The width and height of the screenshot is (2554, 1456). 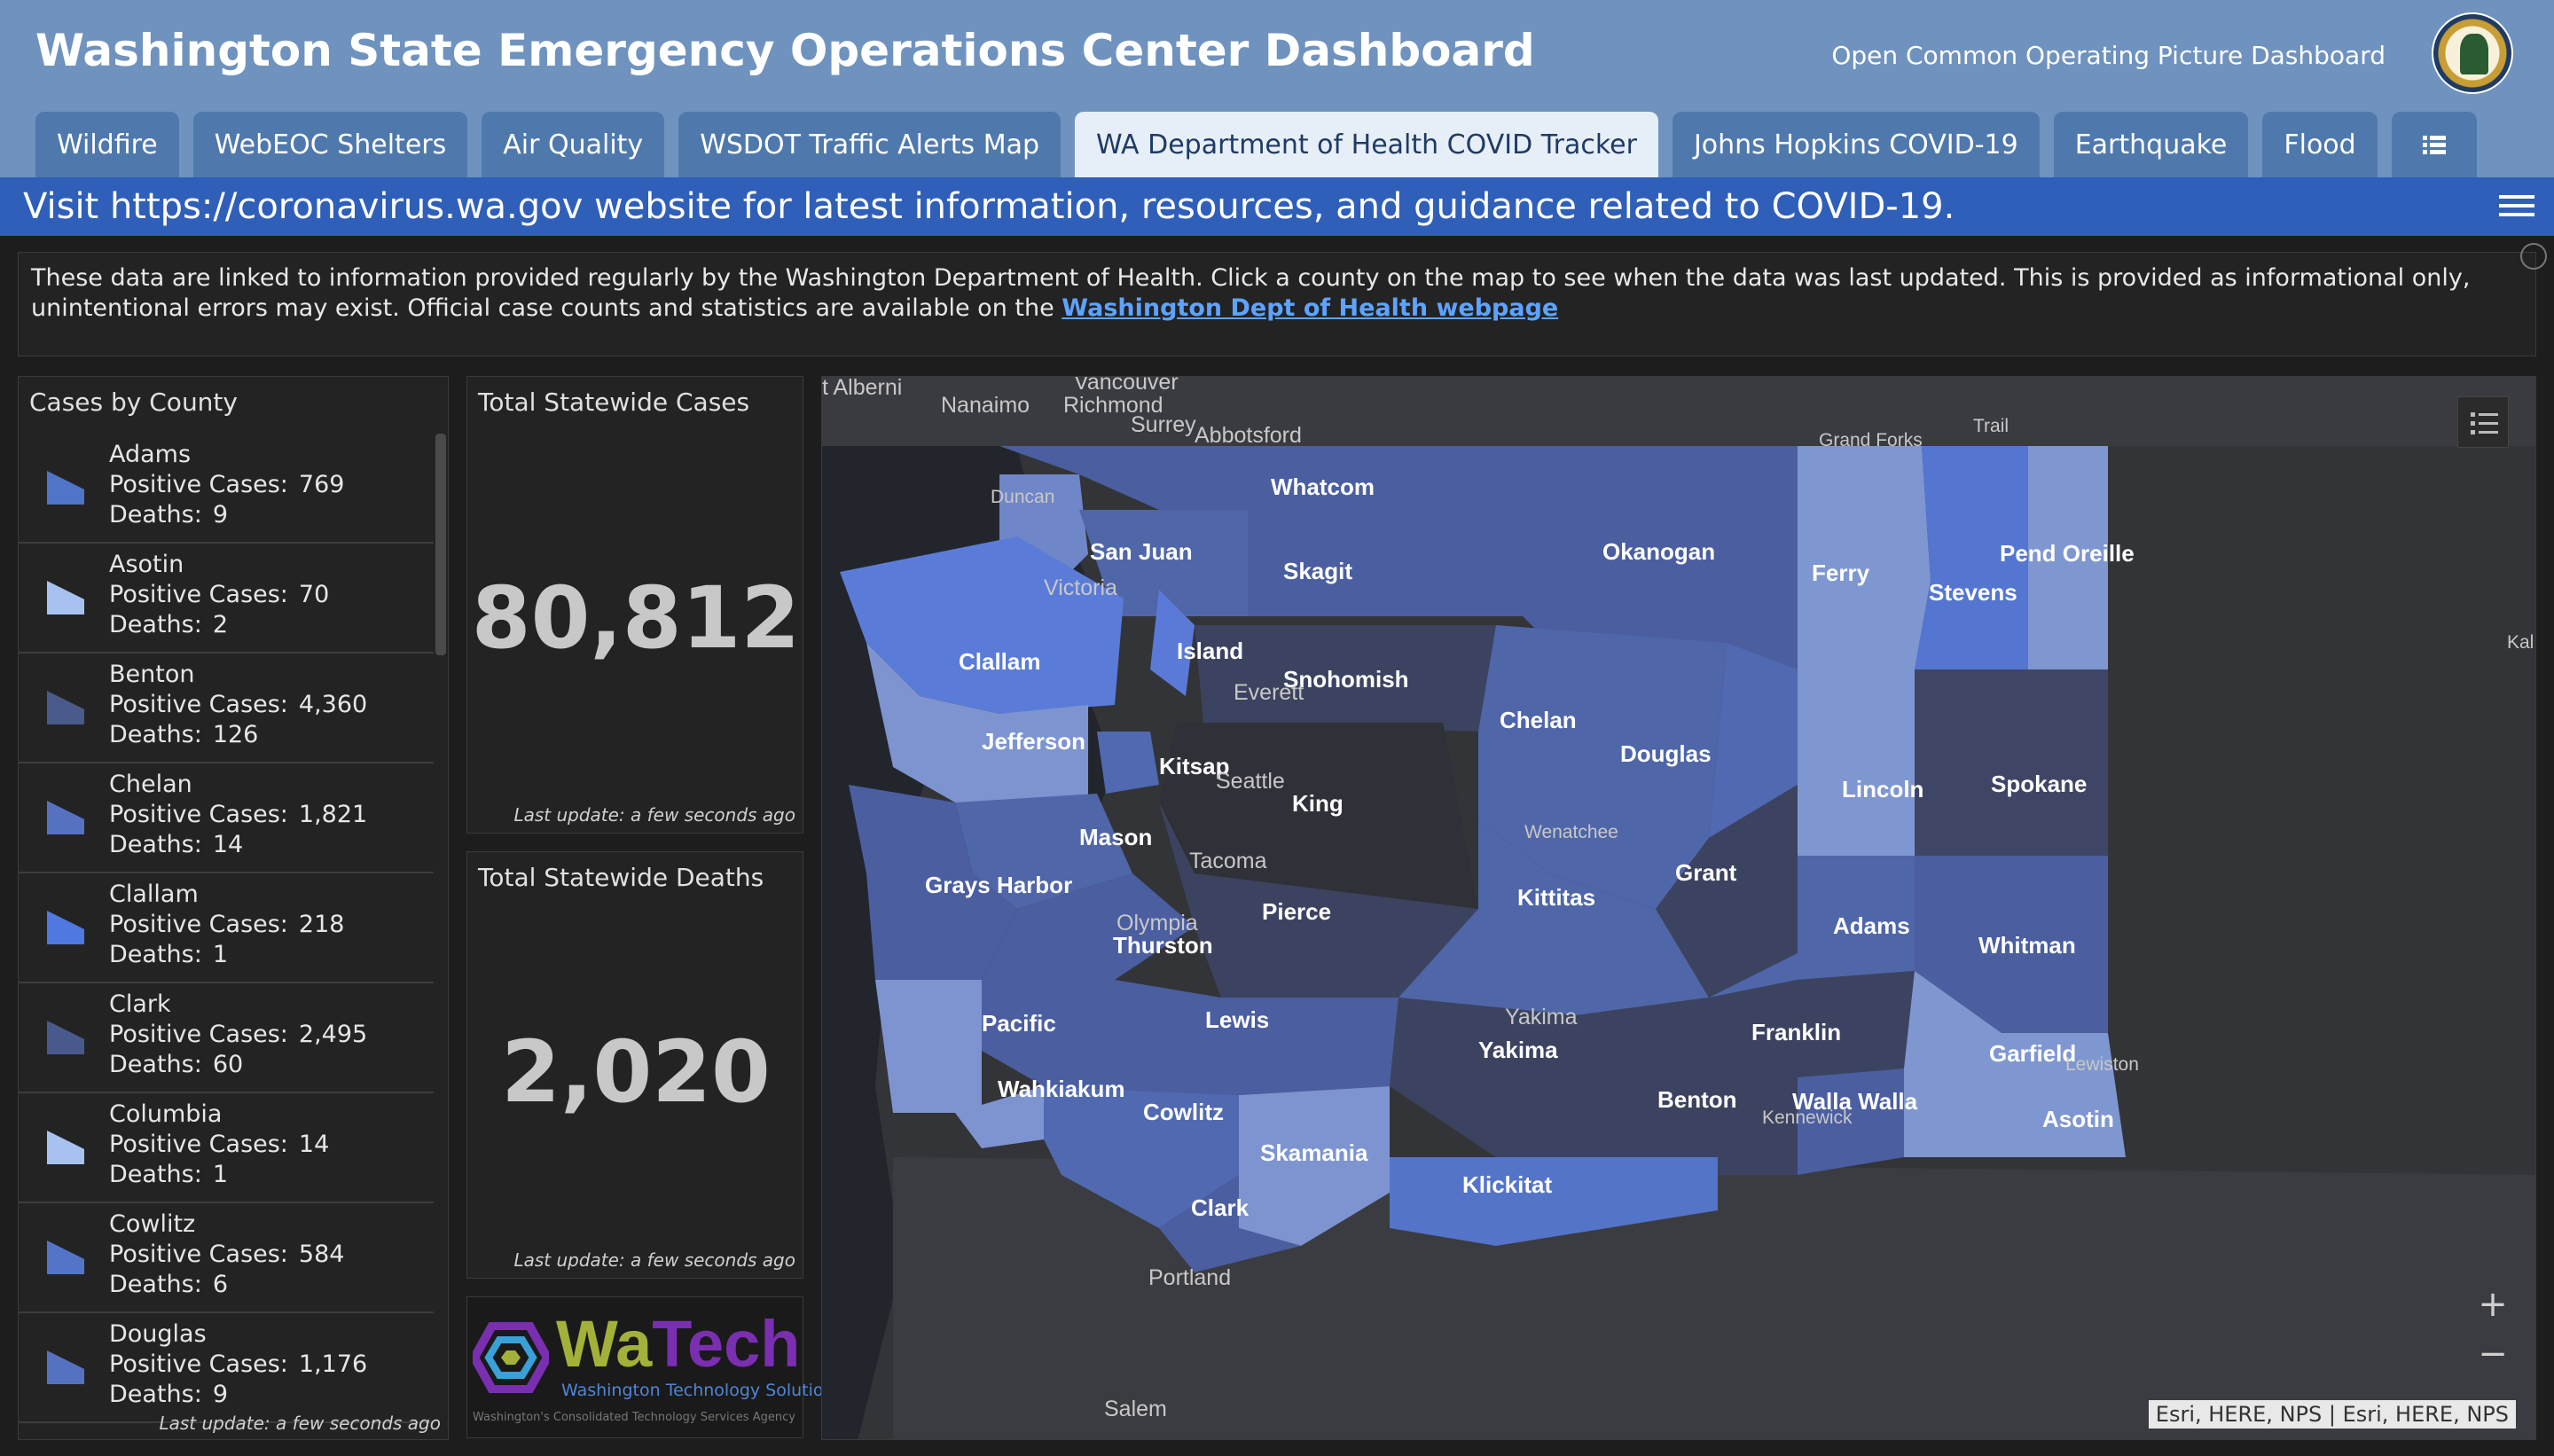 I want to click on svg-text: Jefferson, so click(x=1033, y=741).